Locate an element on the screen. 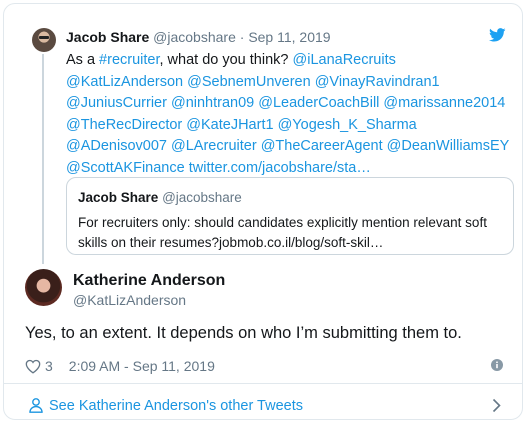  see-more-footer: See Katherine Anderson's other Tweets is located at coordinates (263, 401).